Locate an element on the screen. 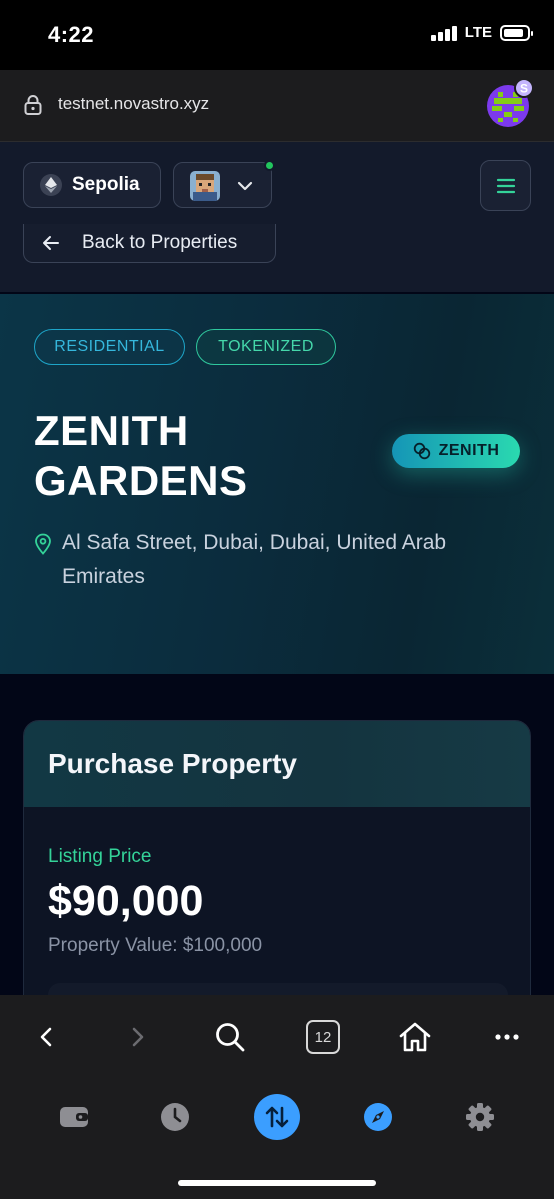 The height and width of the screenshot is (1199, 554). coins-icon is located at coordinates (421, 451).